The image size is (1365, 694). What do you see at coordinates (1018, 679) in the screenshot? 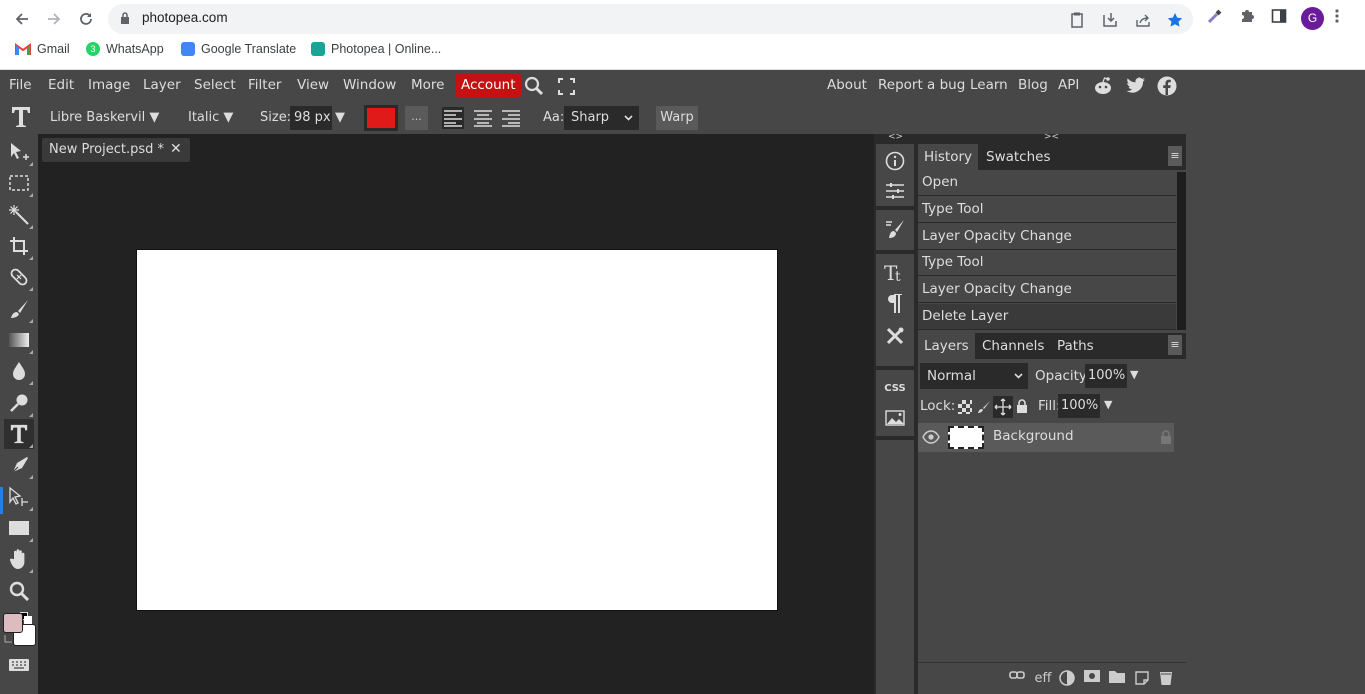
I see `link-layers-icon` at bounding box center [1018, 679].